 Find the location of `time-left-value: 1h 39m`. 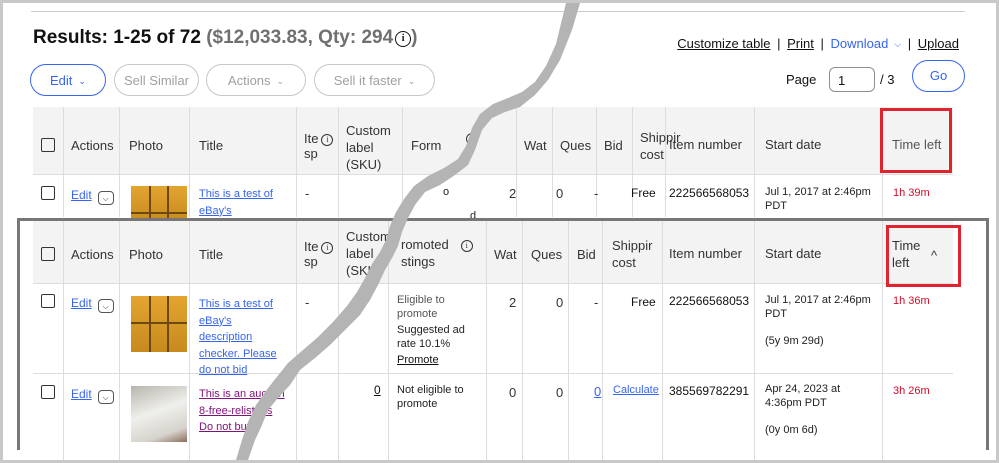

time-left-value: 1h 39m is located at coordinates (911, 193).